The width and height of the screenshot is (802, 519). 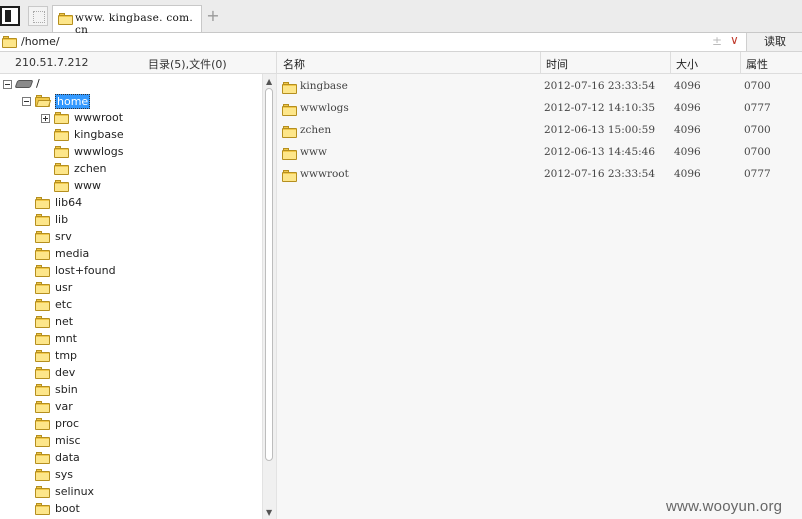 What do you see at coordinates (131, 152) in the screenshot?
I see `tree-item: wwwlogs` at bounding box center [131, 152].